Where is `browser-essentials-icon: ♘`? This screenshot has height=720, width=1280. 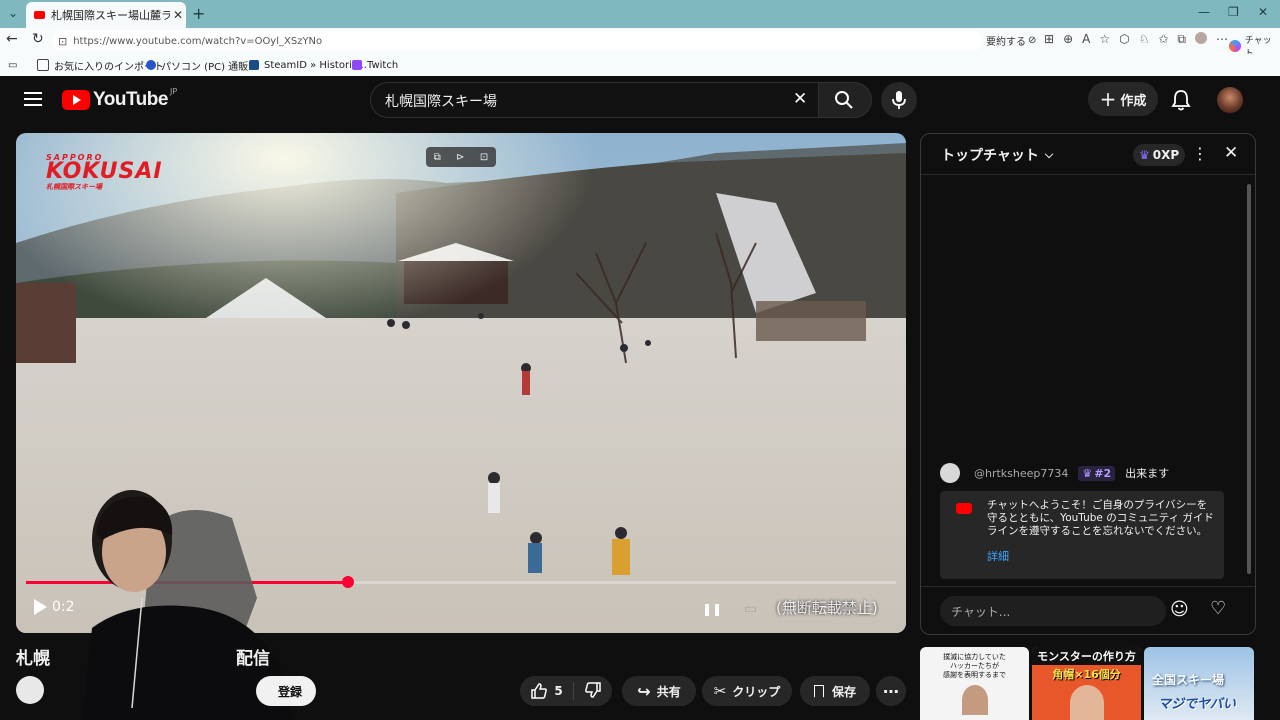 browser-essentials-icon: ♘ is located at coordinates (1144, 39).